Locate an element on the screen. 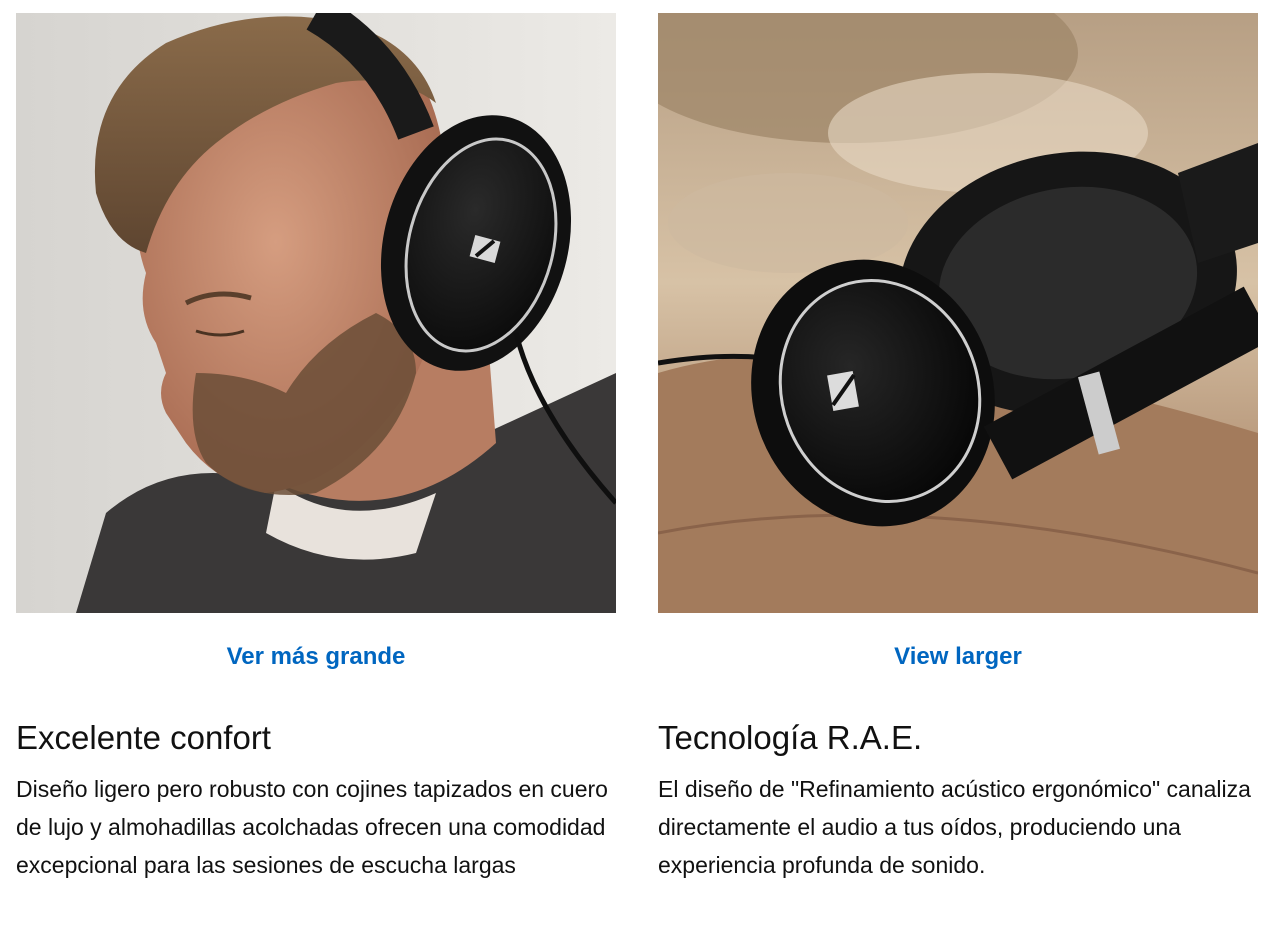  view-larger-link: View larger is located at coordinates (958, 657).